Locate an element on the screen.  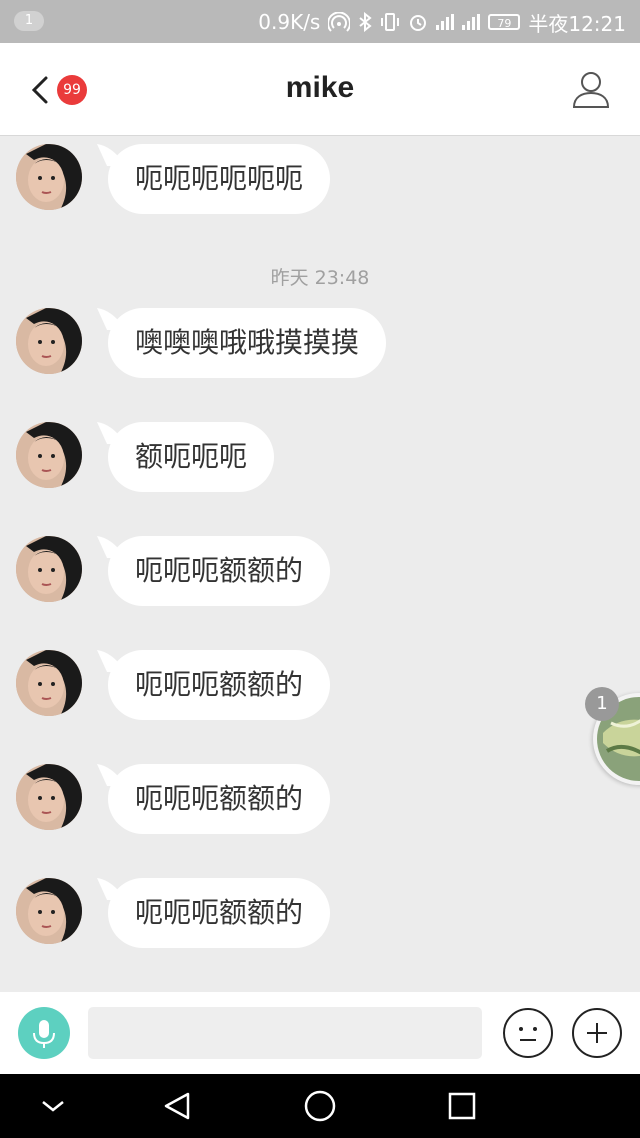
message-bubble: 呃呃呃呃呃呃 is located at coordinates (219, 179).